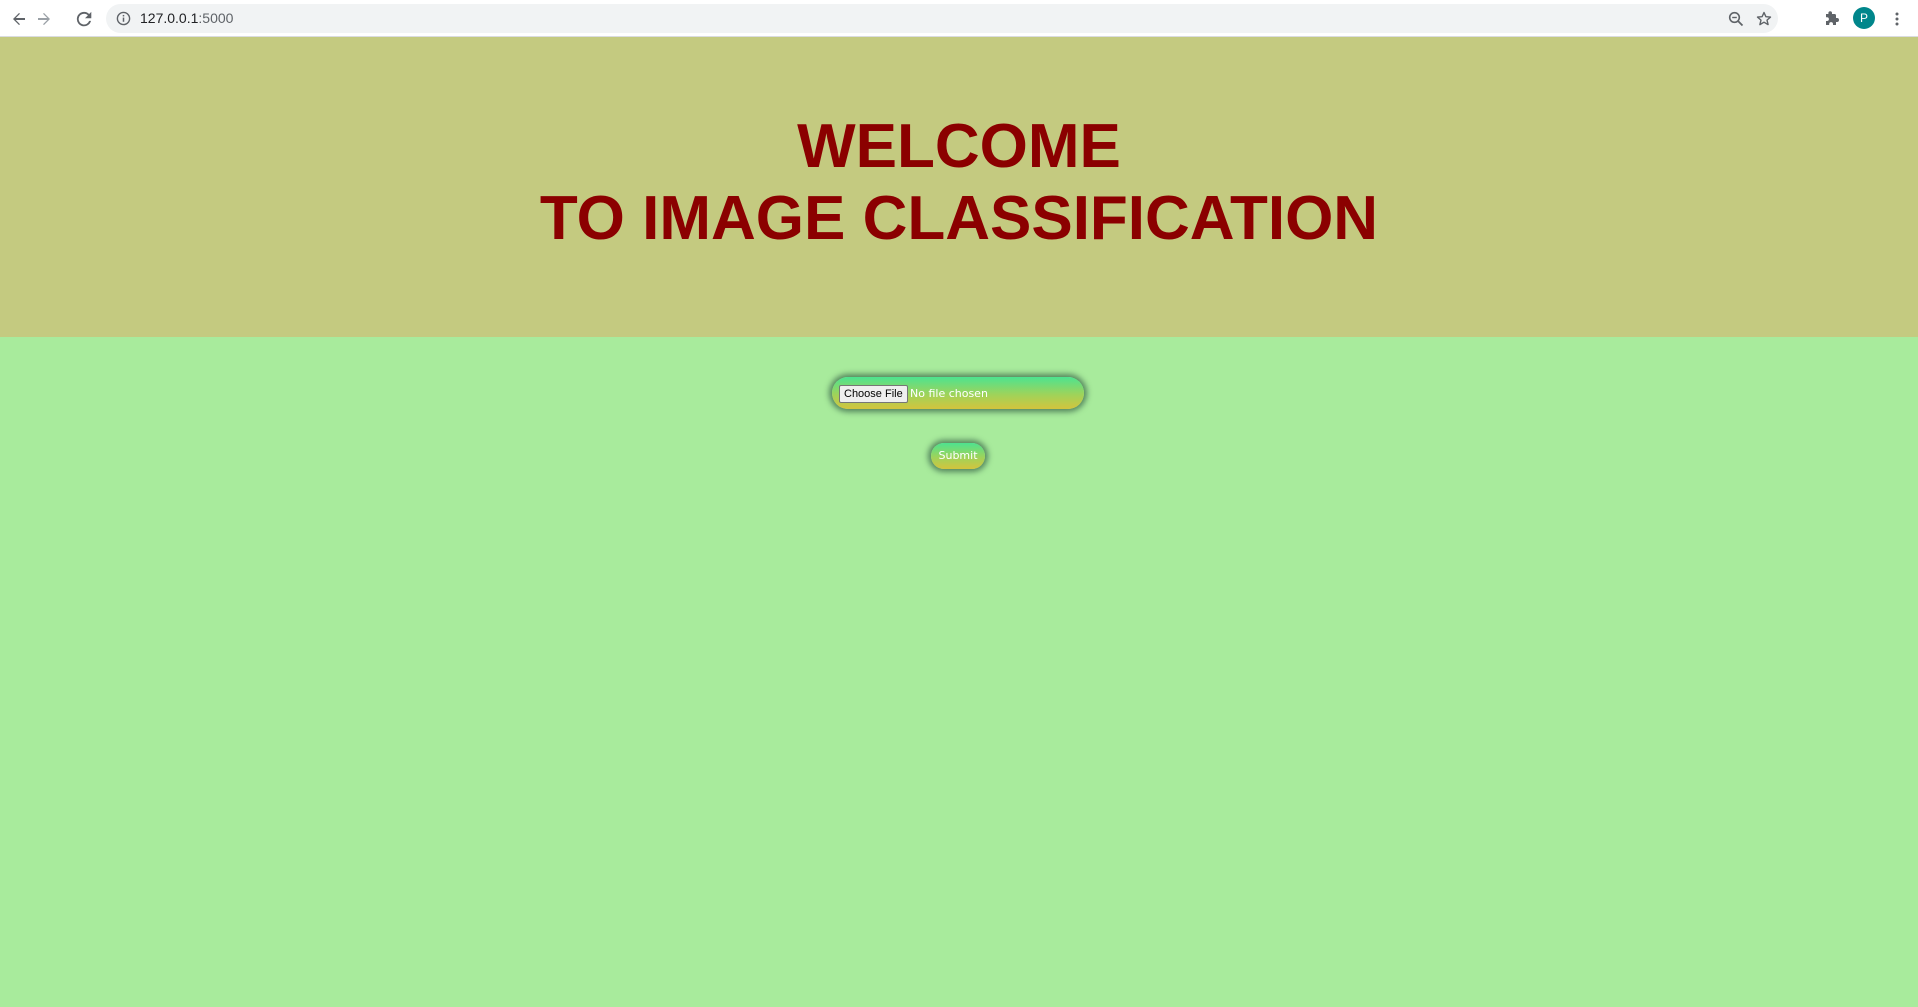 This screenshot has height=1007, width=1918. What do you see at coordinates (1764, 19) in the screenshot?
I see `star-icon` at bounding box center [1764, 19].